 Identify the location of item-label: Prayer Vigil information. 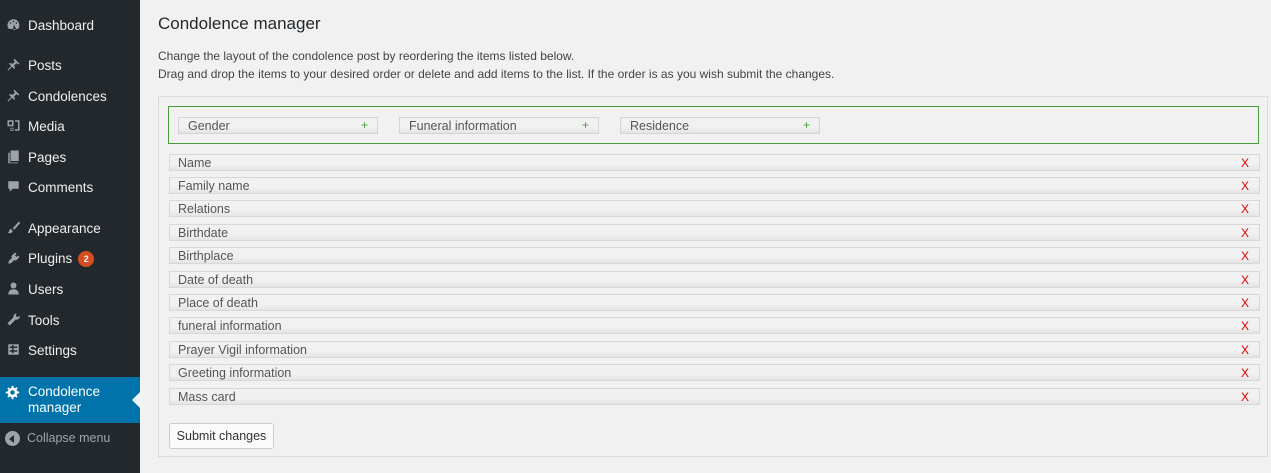
(242, 350).